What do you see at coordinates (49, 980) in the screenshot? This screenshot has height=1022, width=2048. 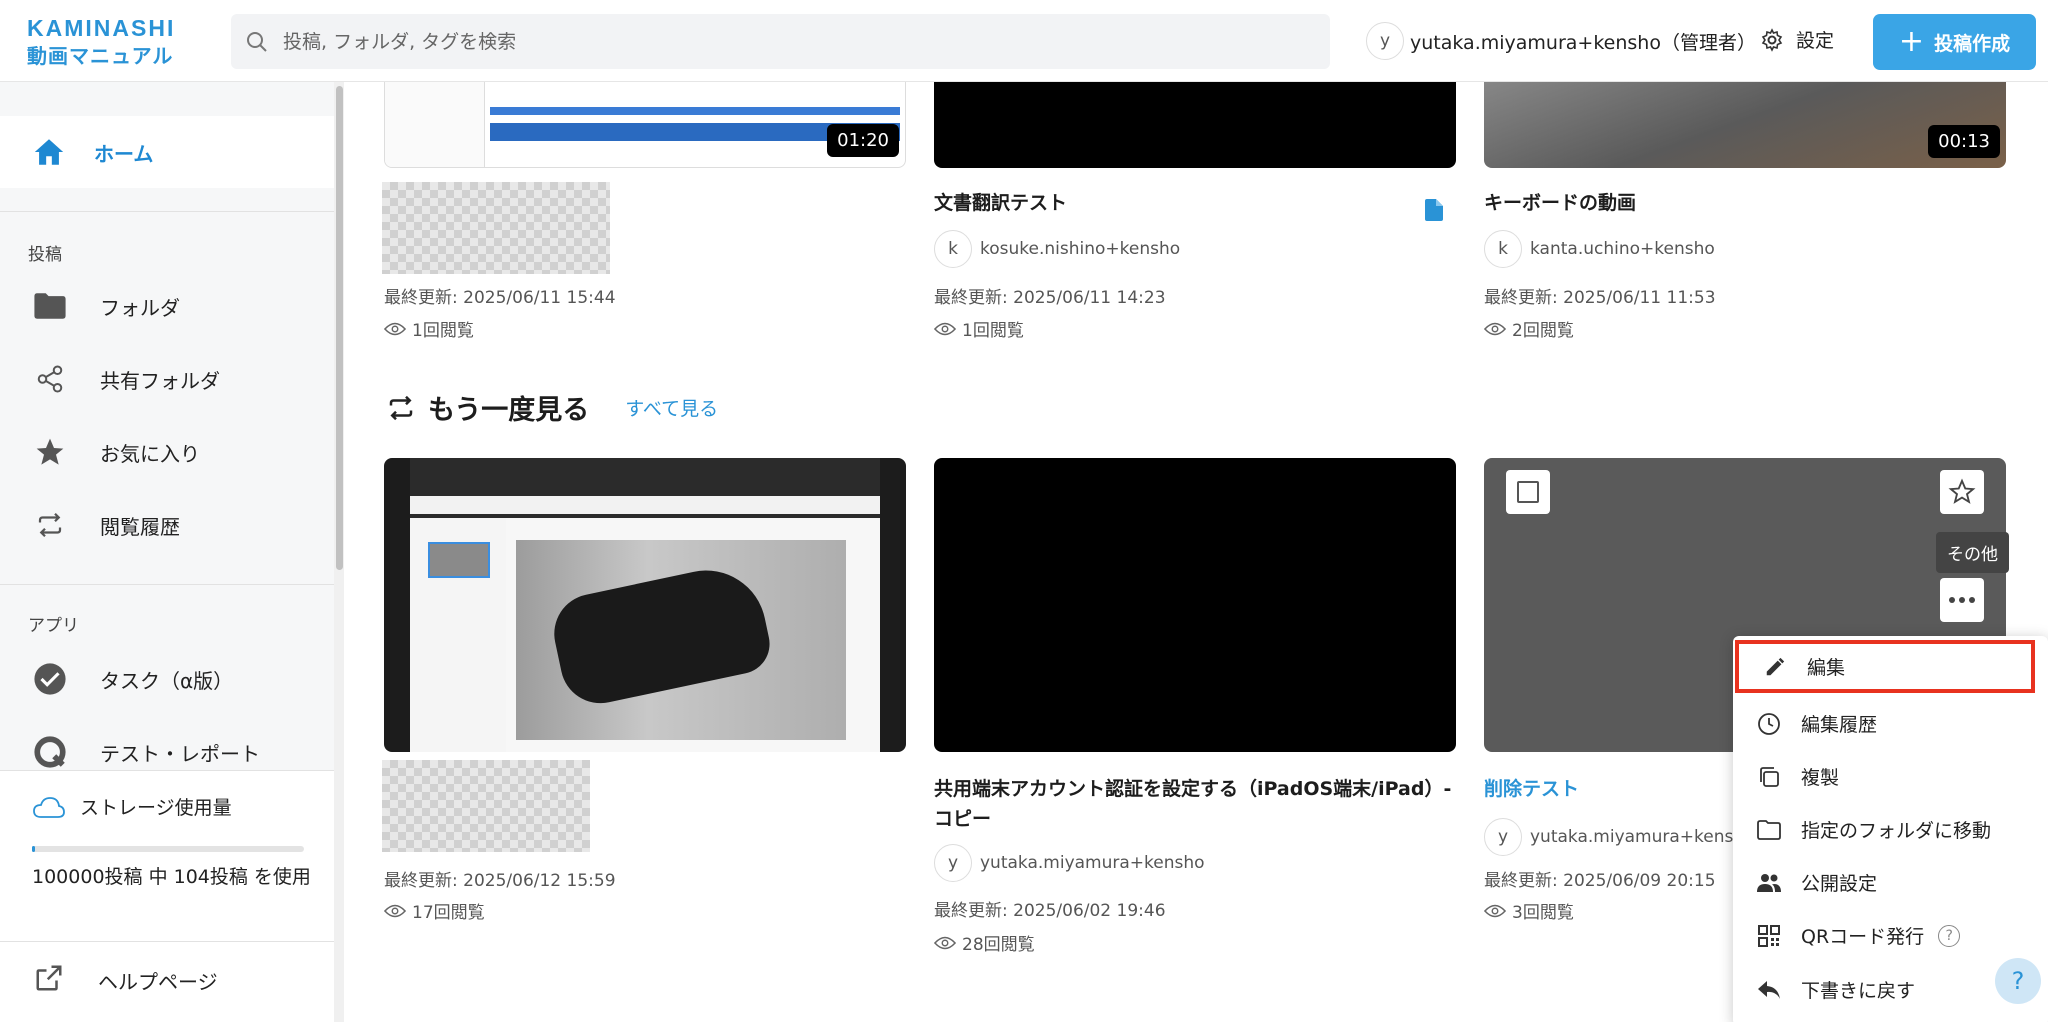 I see `external-link-icon` at bounding box center [49, 980].